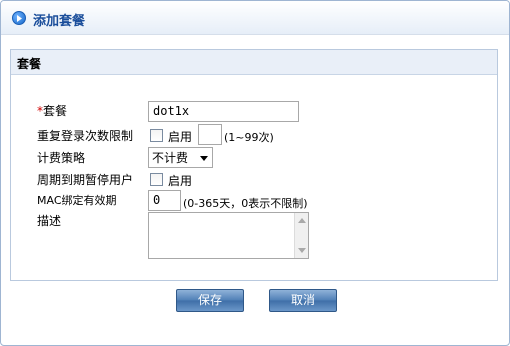 This screenshot has height=346, width=510. Describe the element at coordinates (59, 21) in the screenshot. I see `dialog-title: 添加套餐` at that location.